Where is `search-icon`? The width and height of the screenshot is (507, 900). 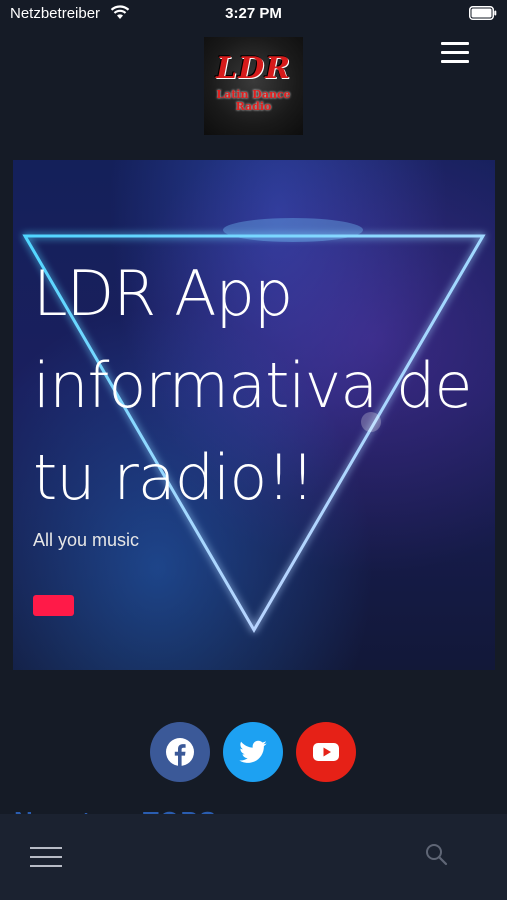 search-icon is located at coordinates (436, 854).